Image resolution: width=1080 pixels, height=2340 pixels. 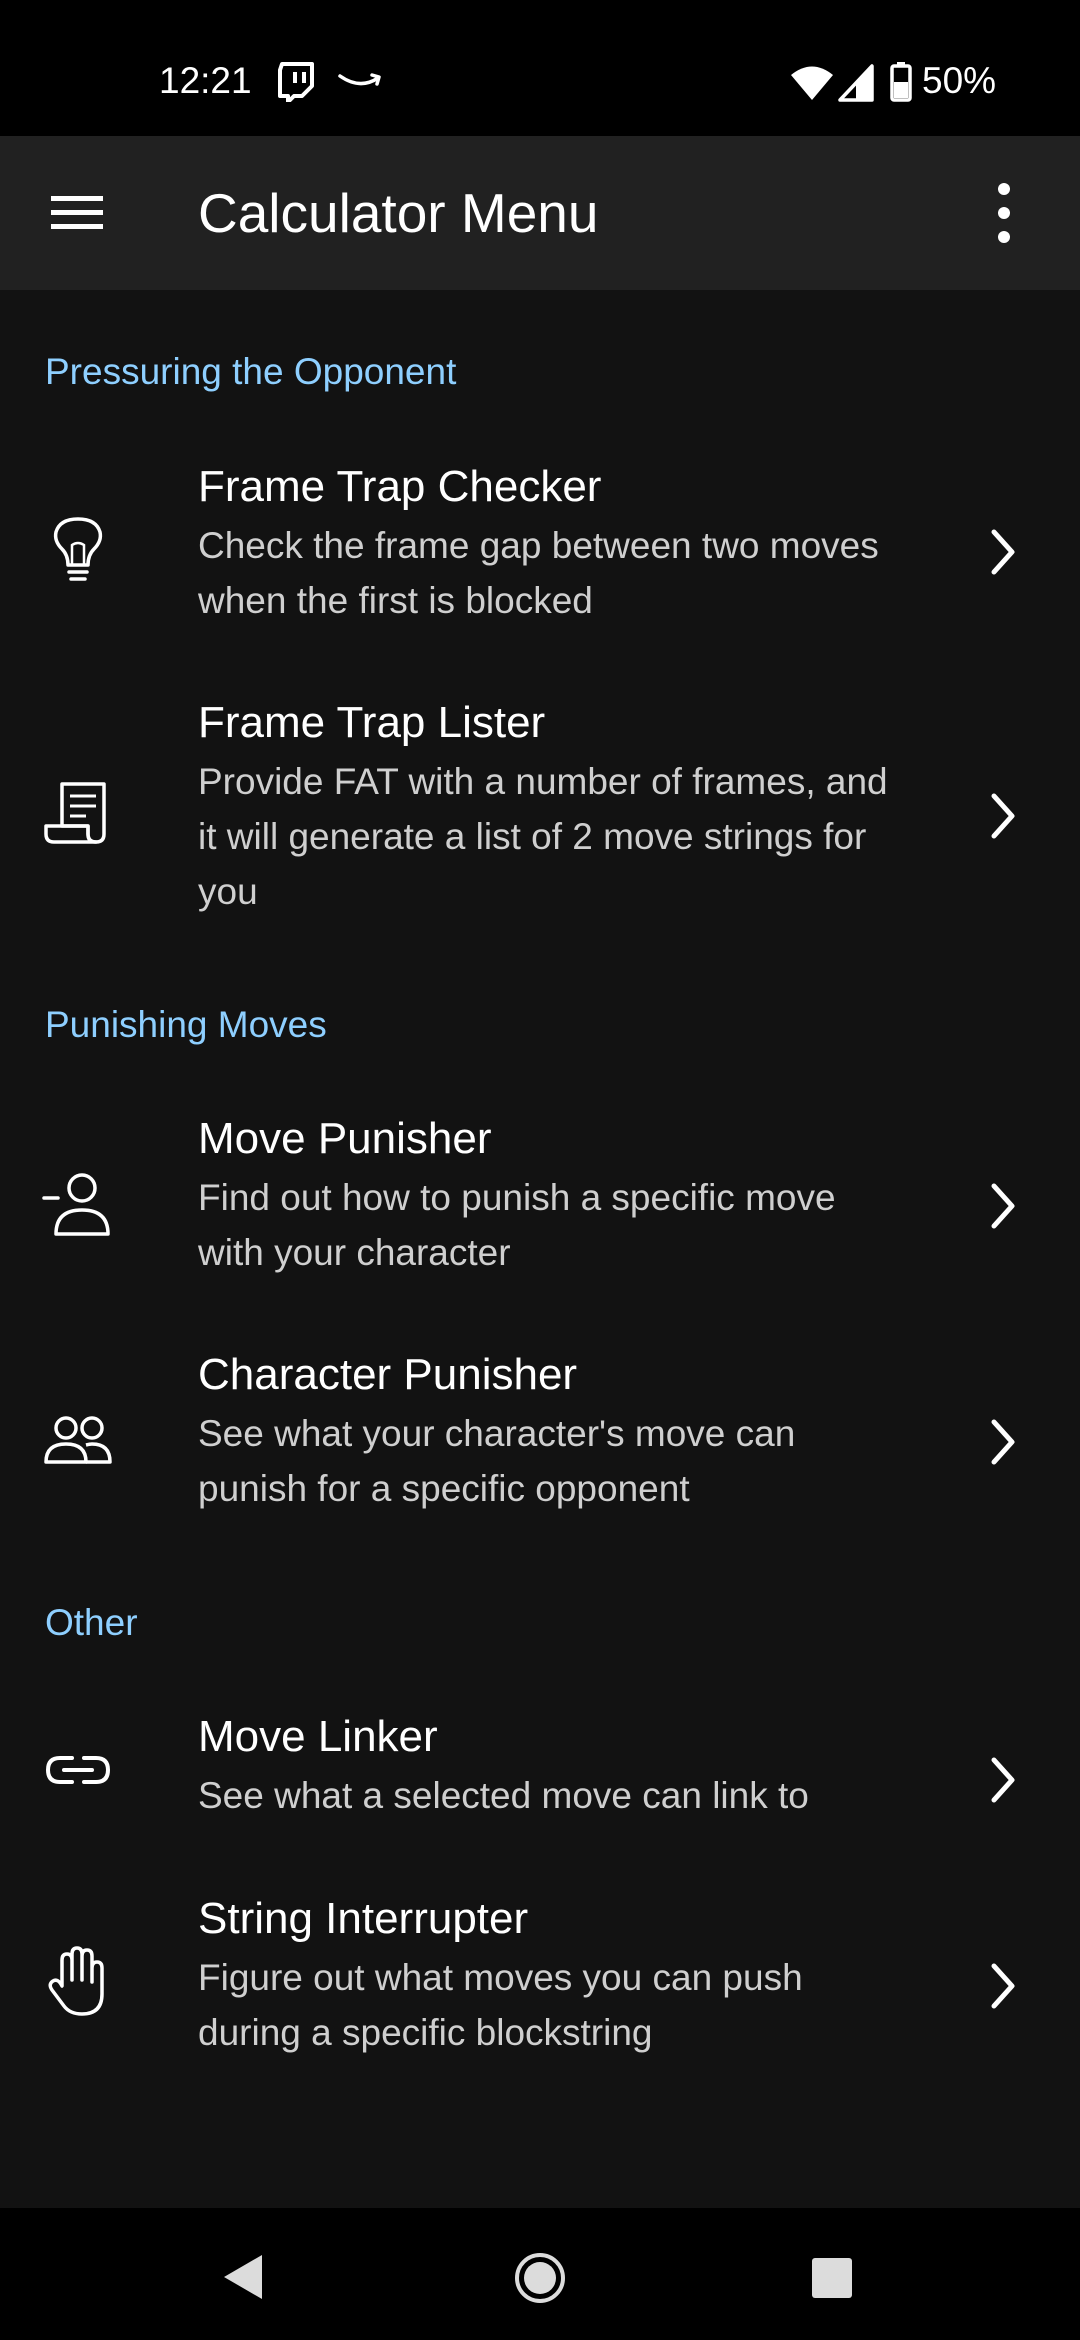 What do you see at coordinates (78, 551) in the screenshot?
I see `lightbulb-icon` at bounding box center [78, 551].